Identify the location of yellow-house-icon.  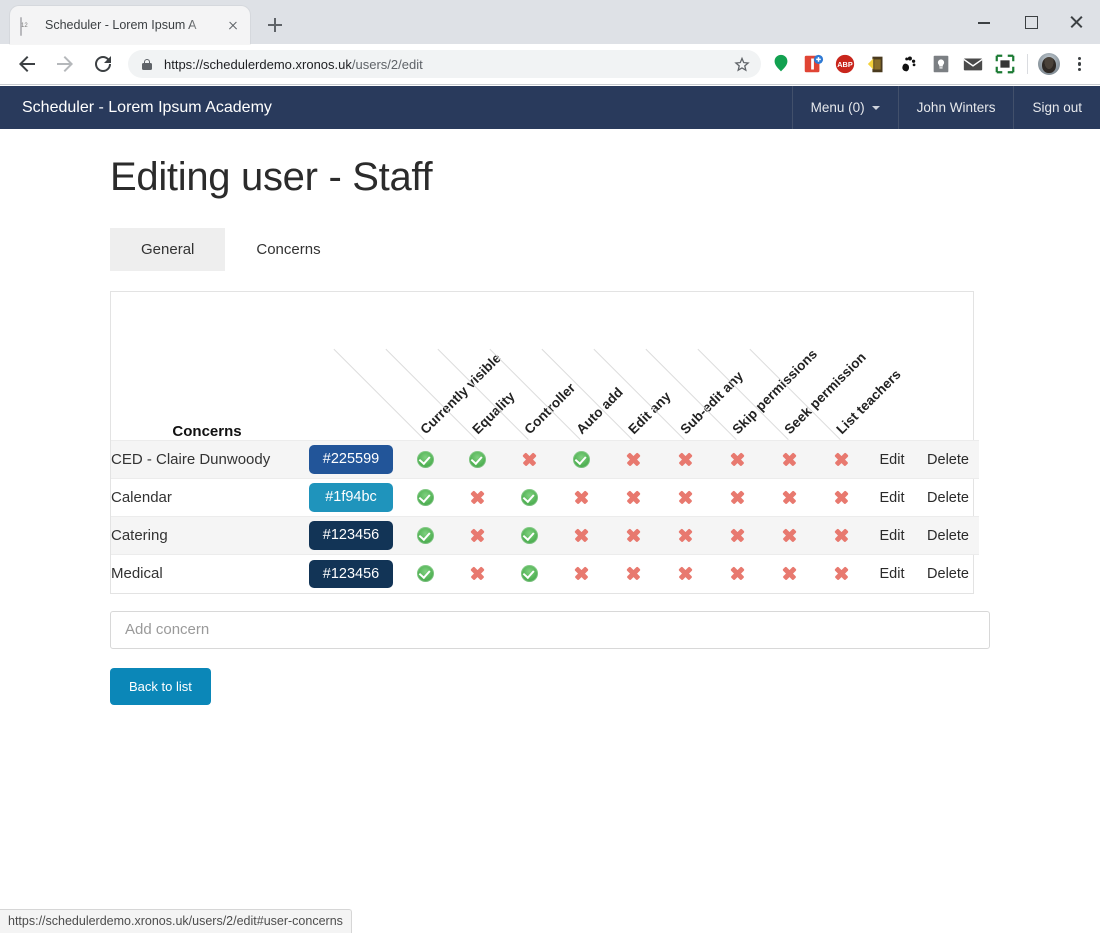
(877, 64).